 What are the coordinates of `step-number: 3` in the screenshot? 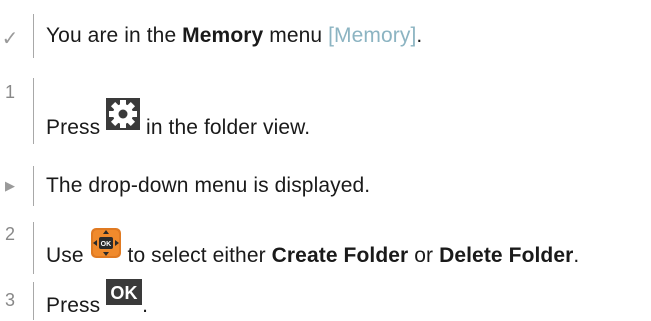 It's located at (9, 300).